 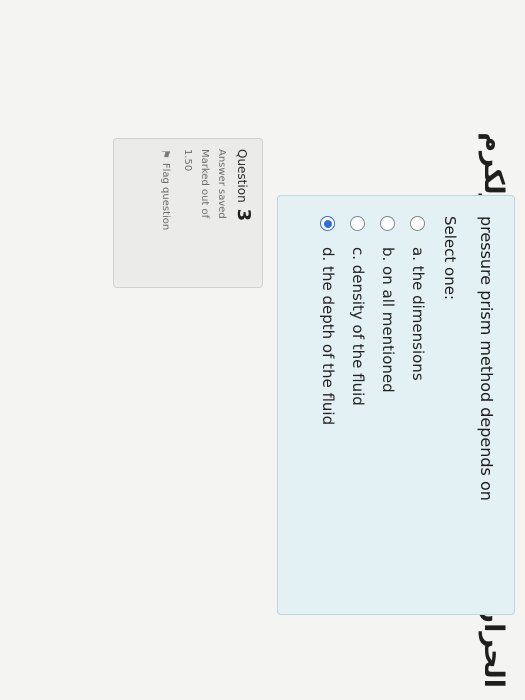 What do you see at coordinates (242, 176) in the screenshot?
I see `question-label: Question` at bounding box center [242, 176].